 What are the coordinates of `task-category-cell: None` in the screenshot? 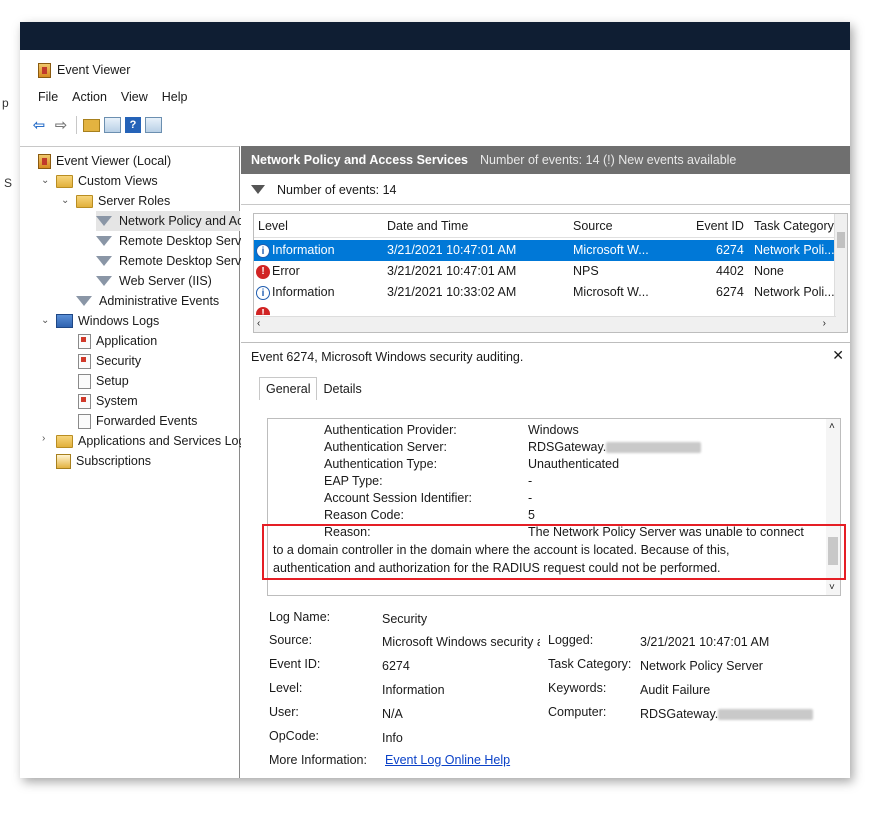 It's located at (769, 271).